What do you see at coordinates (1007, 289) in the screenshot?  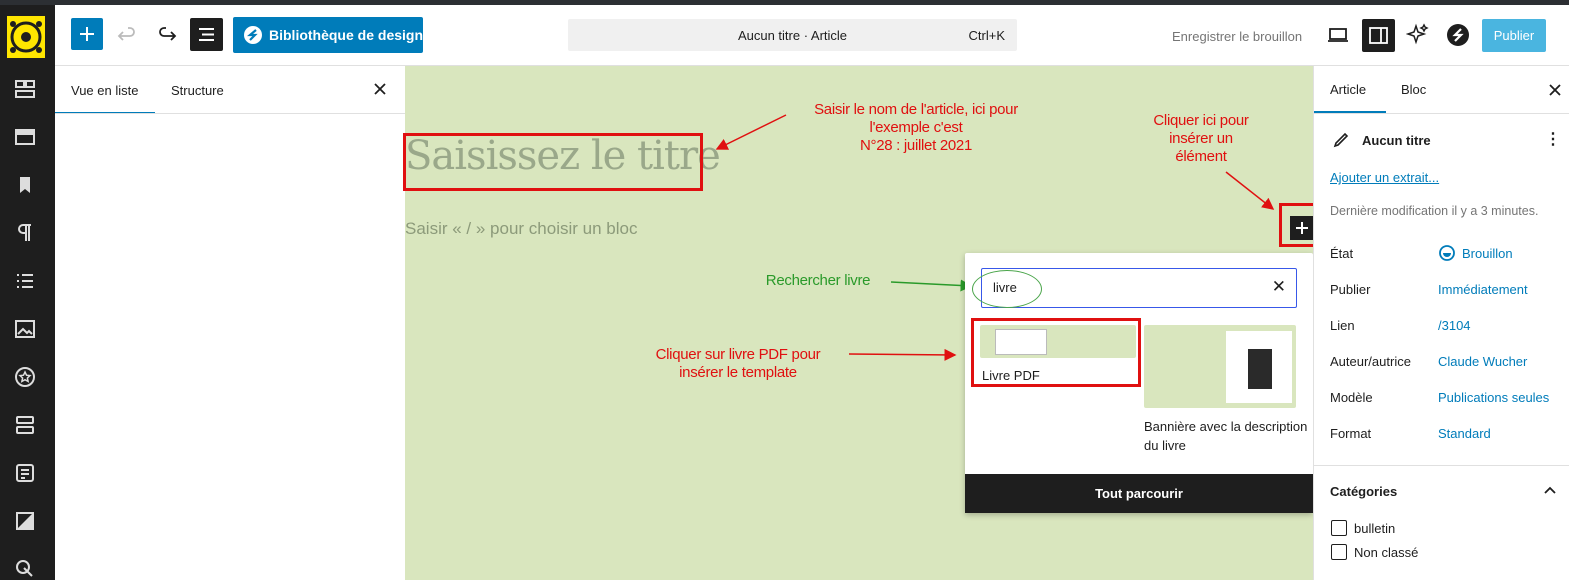 I see `search-highlight-oval` at bounding box center [1007, 289].